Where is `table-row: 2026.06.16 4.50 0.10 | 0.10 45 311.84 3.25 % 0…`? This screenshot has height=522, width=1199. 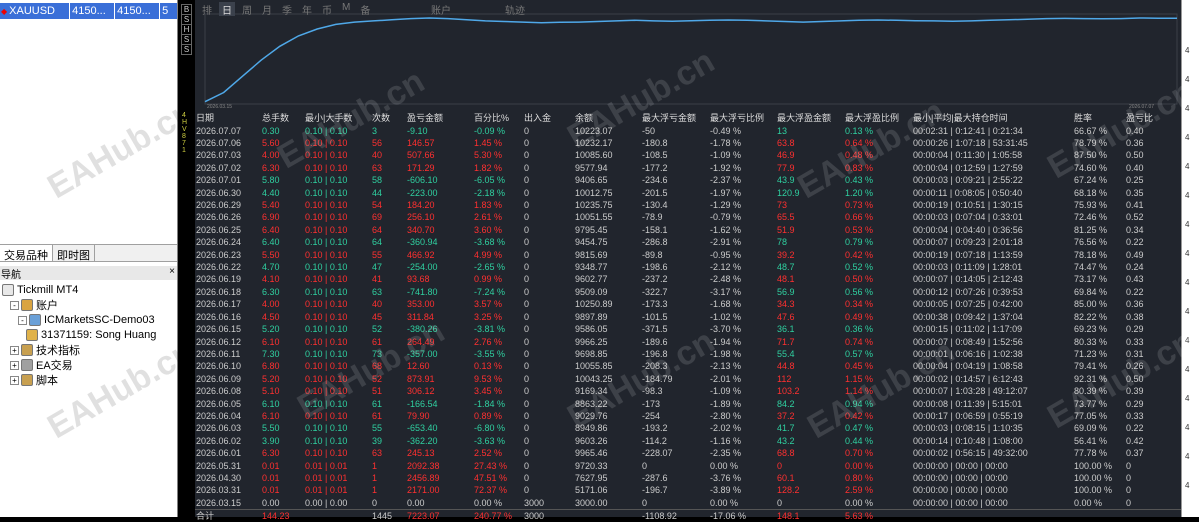 table-row: 2026.06.16 4.50 0.10 | 0.10 45 311.84 3.25 % 0… is located at coordinates (688, 317).